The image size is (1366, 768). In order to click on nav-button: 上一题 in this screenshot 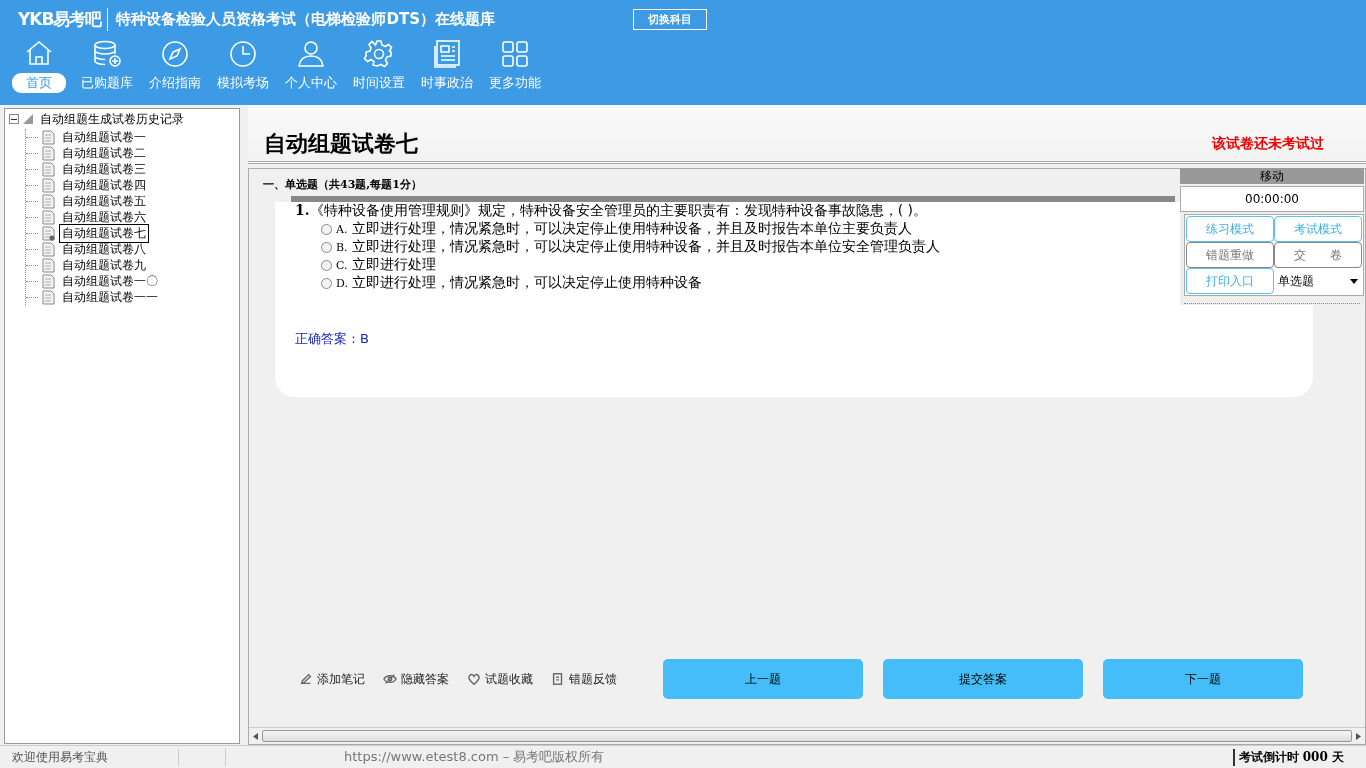, I will do `click(763, 679)`.